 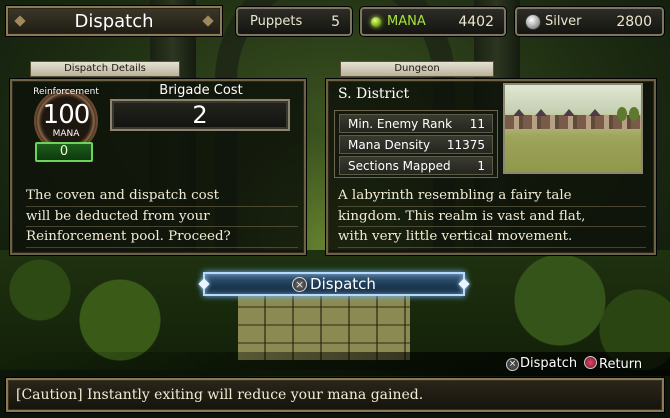 What do you see at coordinates (400, 124) in the screenshot?
I see `stat-label: Min. Enemy Rank` at bounding box center [400, 124].